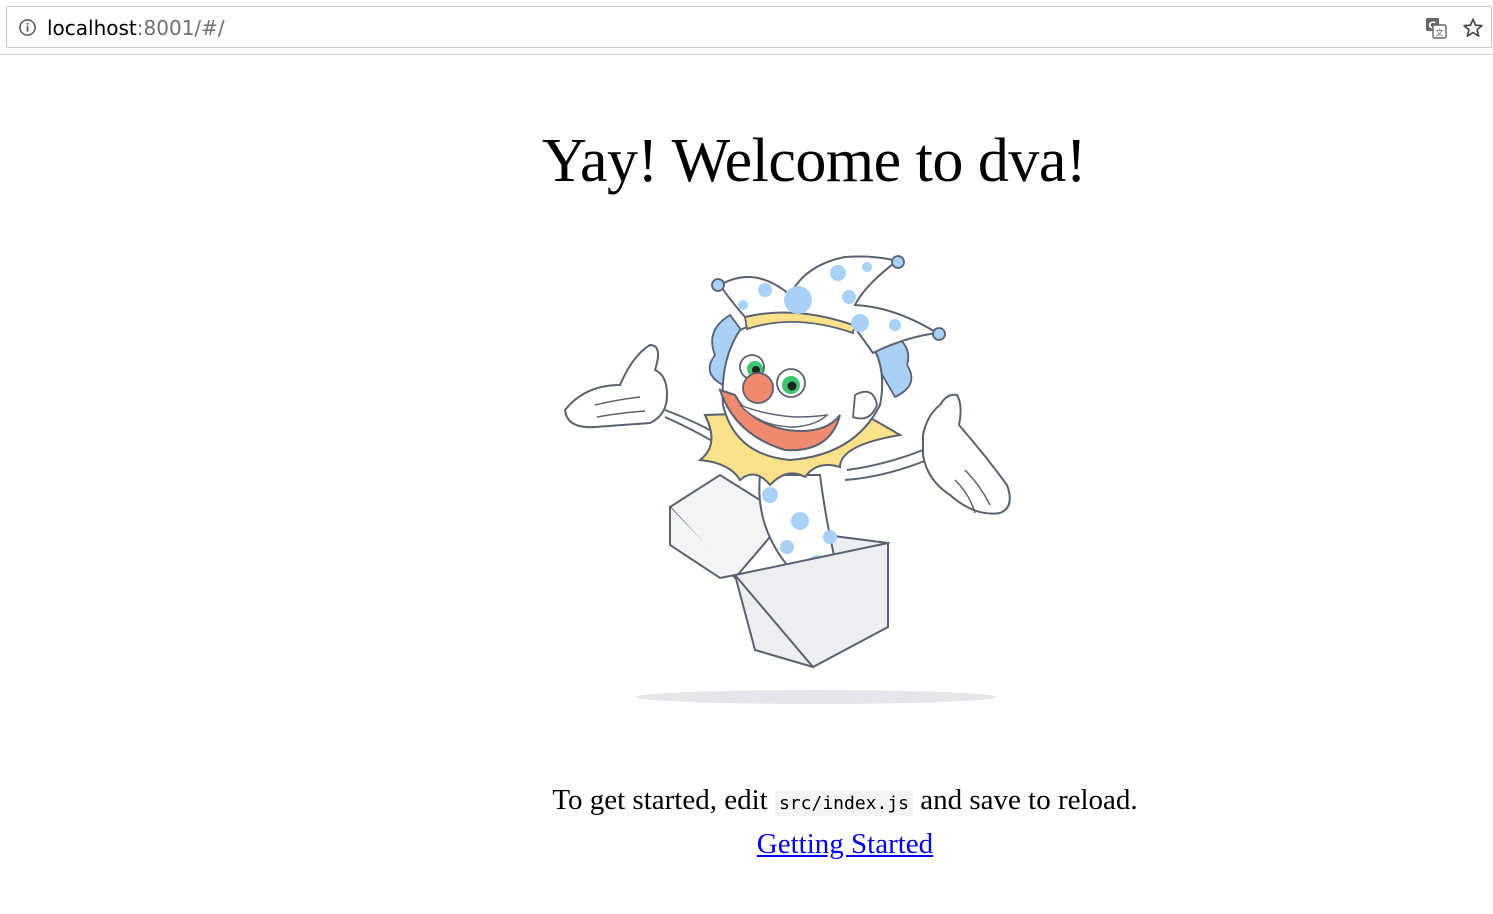  Describe the element at coordinates (27, 27) in the screenshot. I see `info-icon` at that location.